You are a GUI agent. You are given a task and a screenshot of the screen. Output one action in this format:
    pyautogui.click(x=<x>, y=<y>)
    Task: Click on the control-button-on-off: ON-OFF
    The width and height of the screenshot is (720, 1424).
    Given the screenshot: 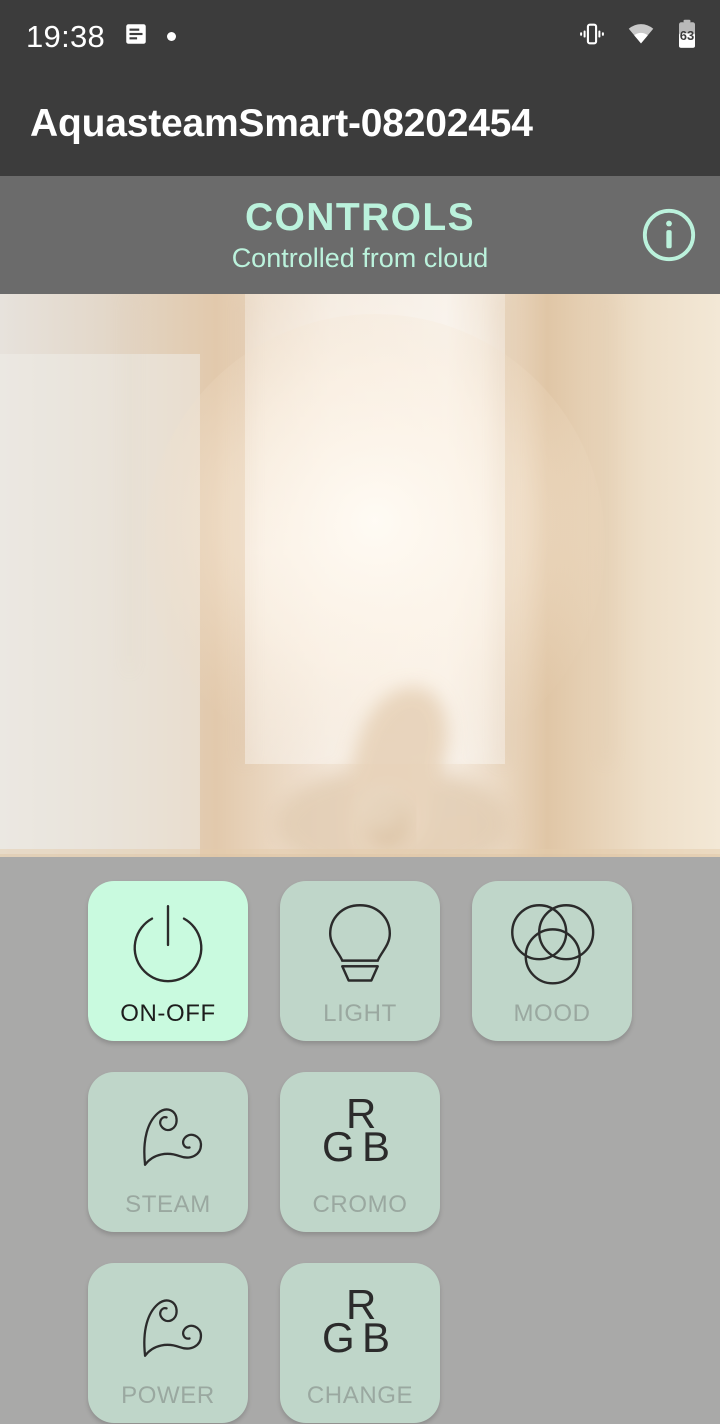 What is the action you would take?
    pyautogui.click(x=168, y=961)
    